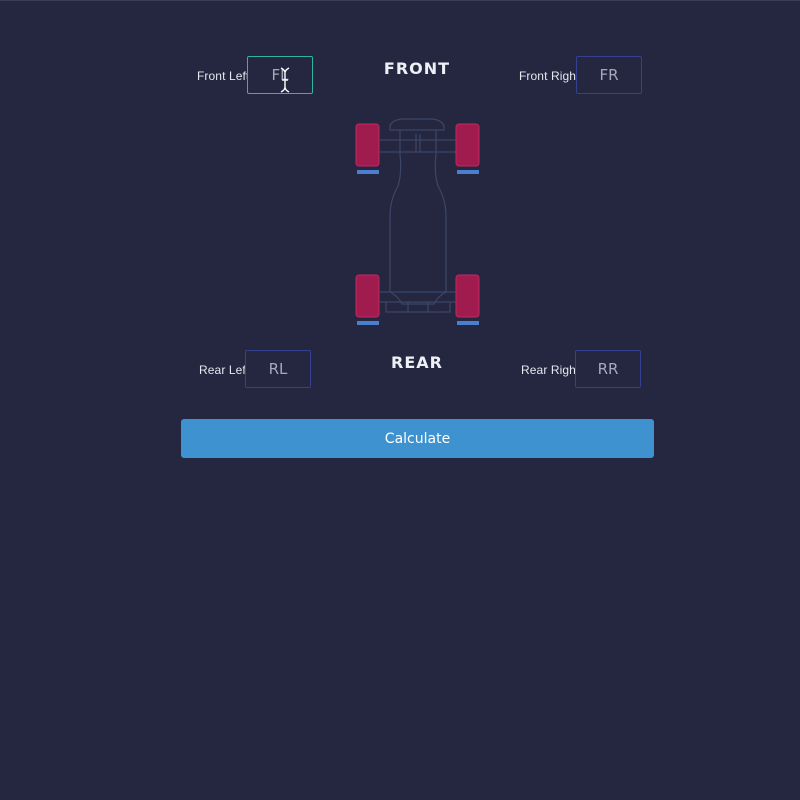  What do you see at coordinates (417, 68) in the screenshot?
I see `front-axle-title: FRONT` at bounding box center [417, 68].